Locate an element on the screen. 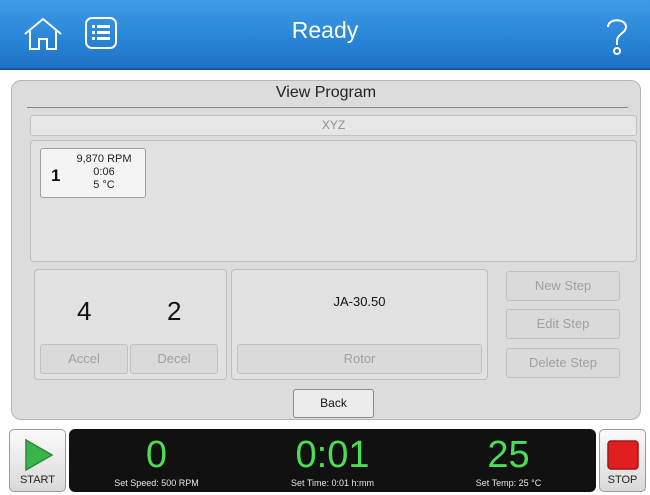 The height and width of the screenshot is (495, 650). step-card: 1 9,870 RPM 0:06 5 °C is located at coordinates (93, 173).